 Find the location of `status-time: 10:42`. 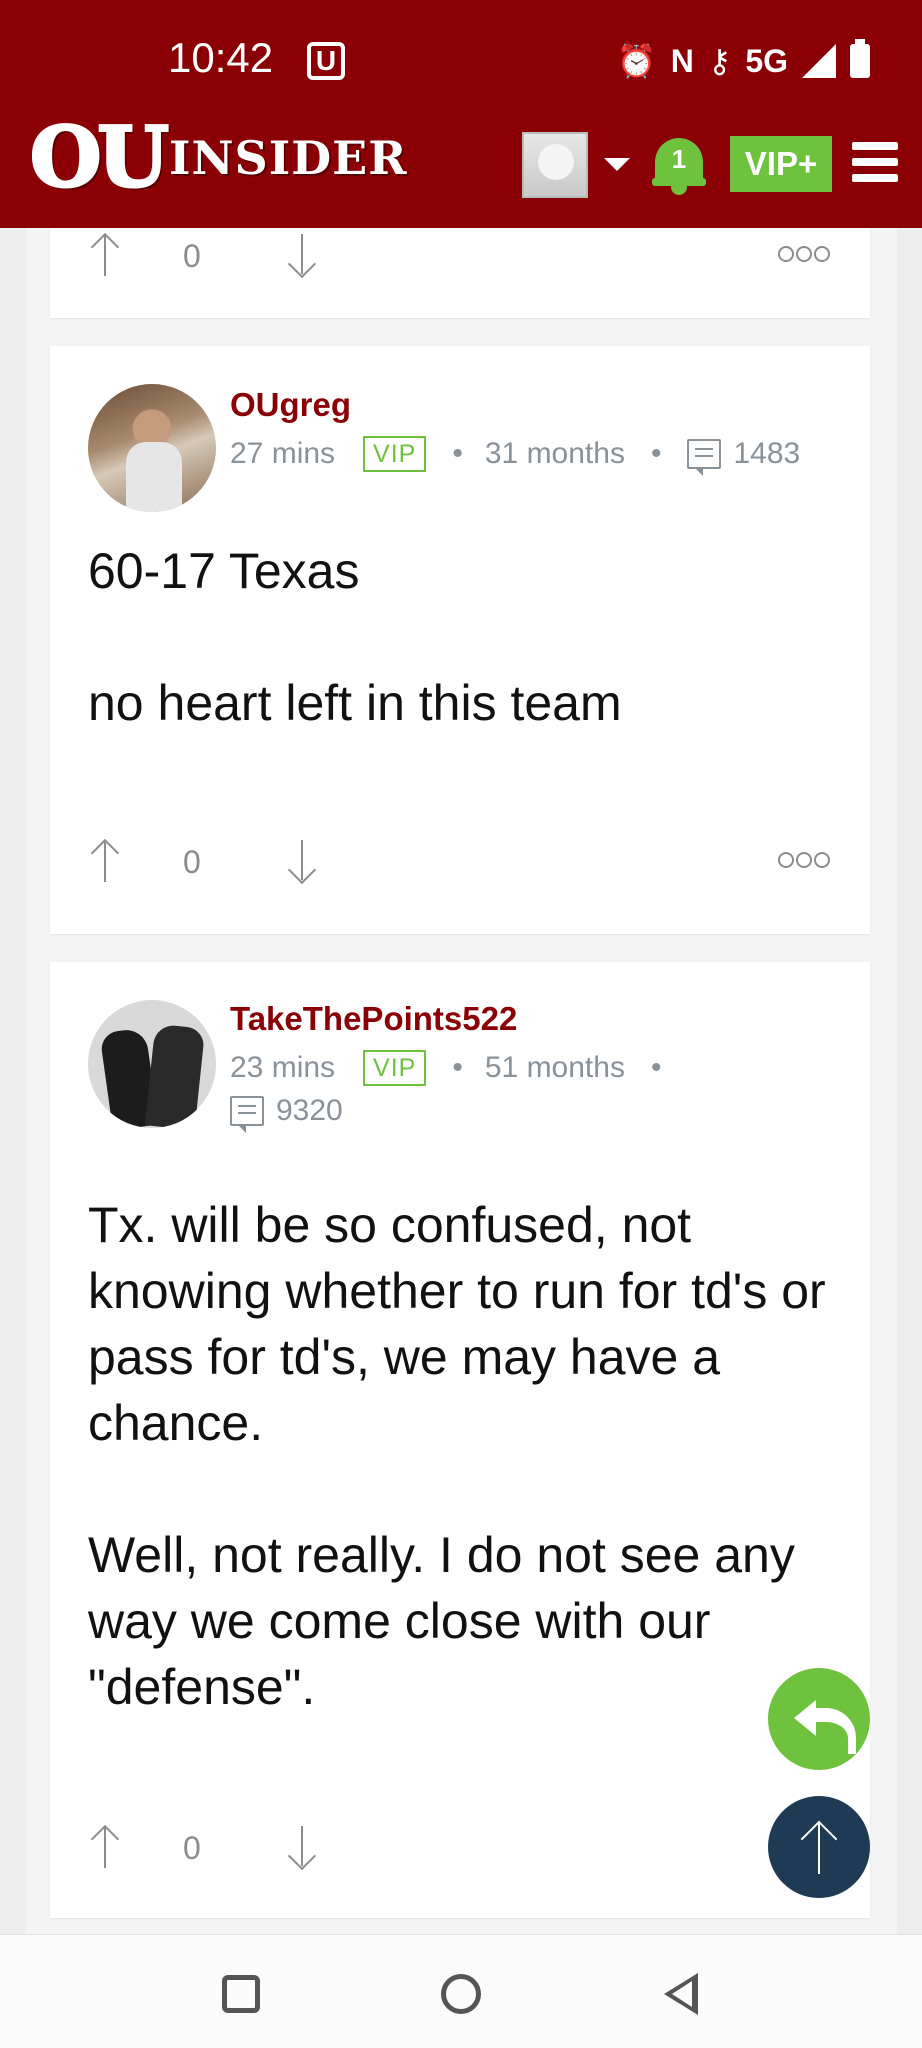

status-time: 10:42 is located at coordinates (221, 57).